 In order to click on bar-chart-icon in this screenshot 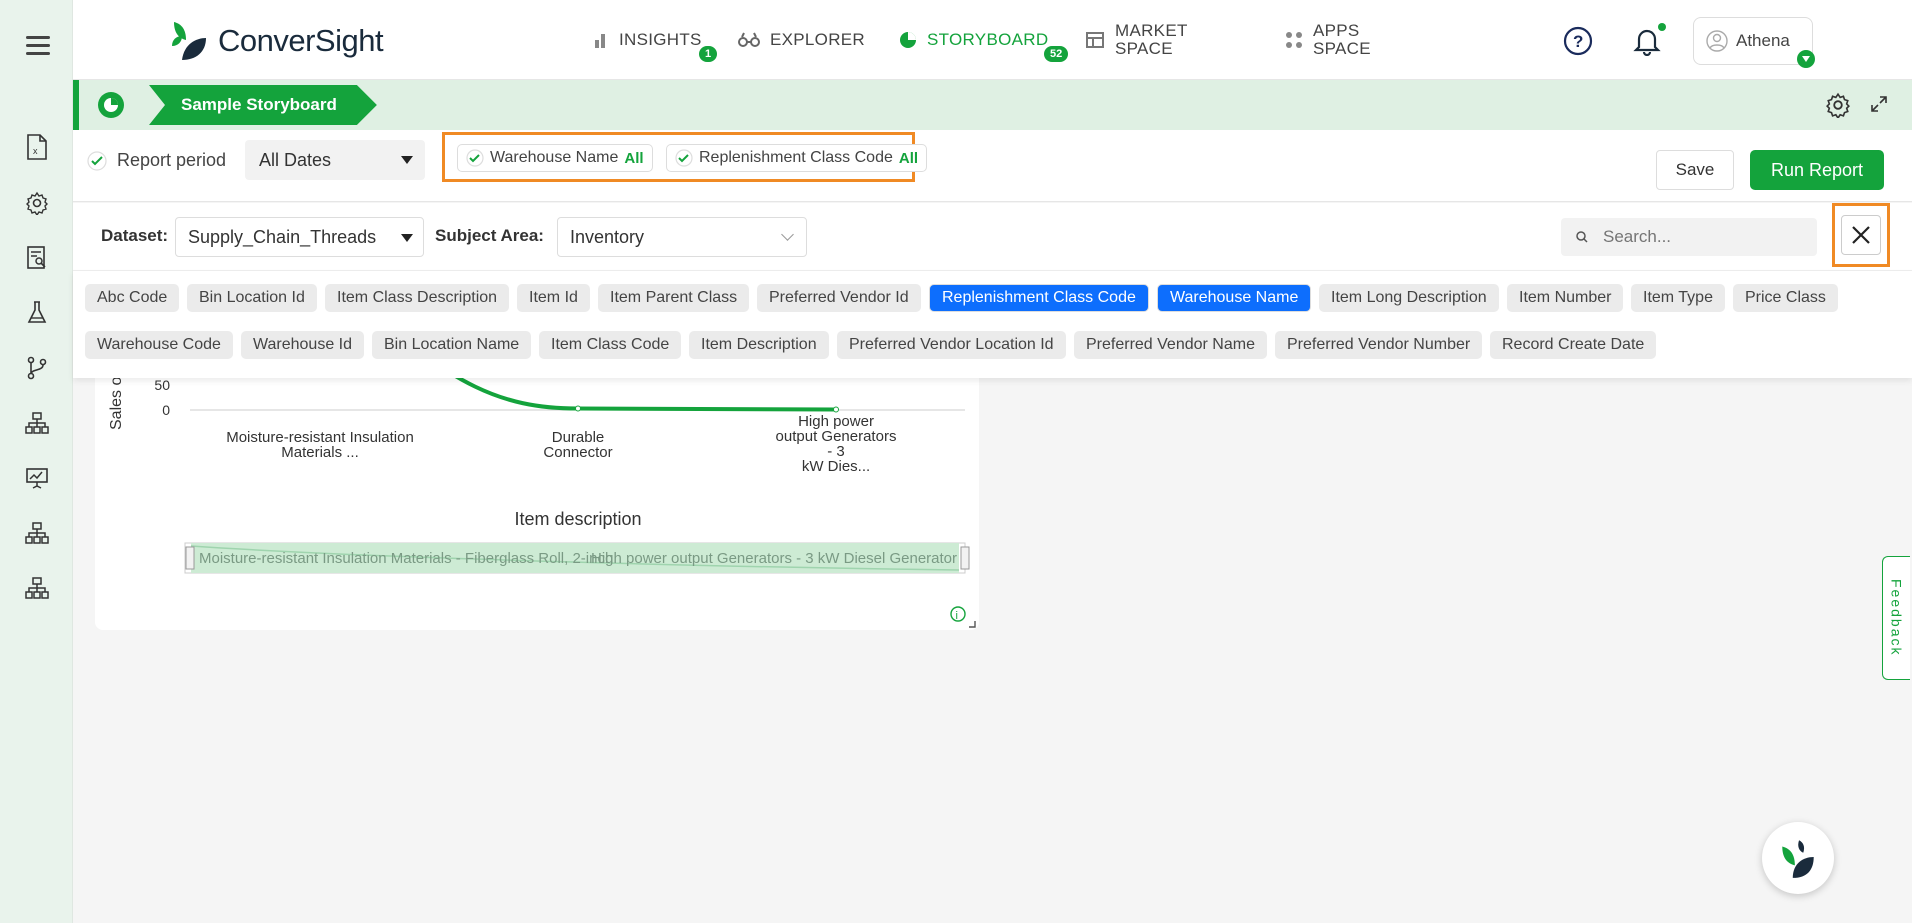, I will do `click(600, 41)`.